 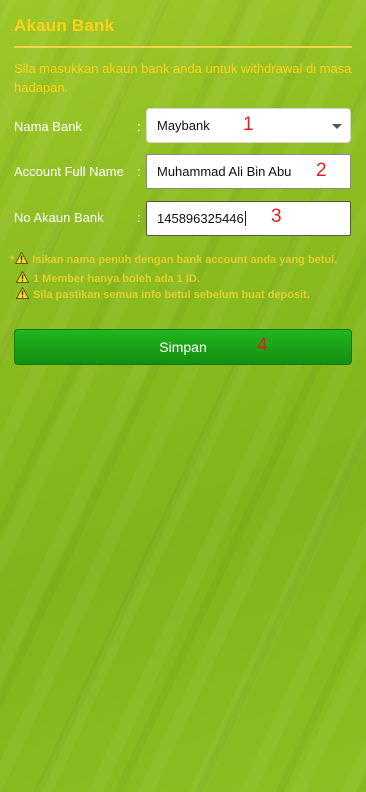 I want to click on annotation-2: 2, so click(x=321, y=170).